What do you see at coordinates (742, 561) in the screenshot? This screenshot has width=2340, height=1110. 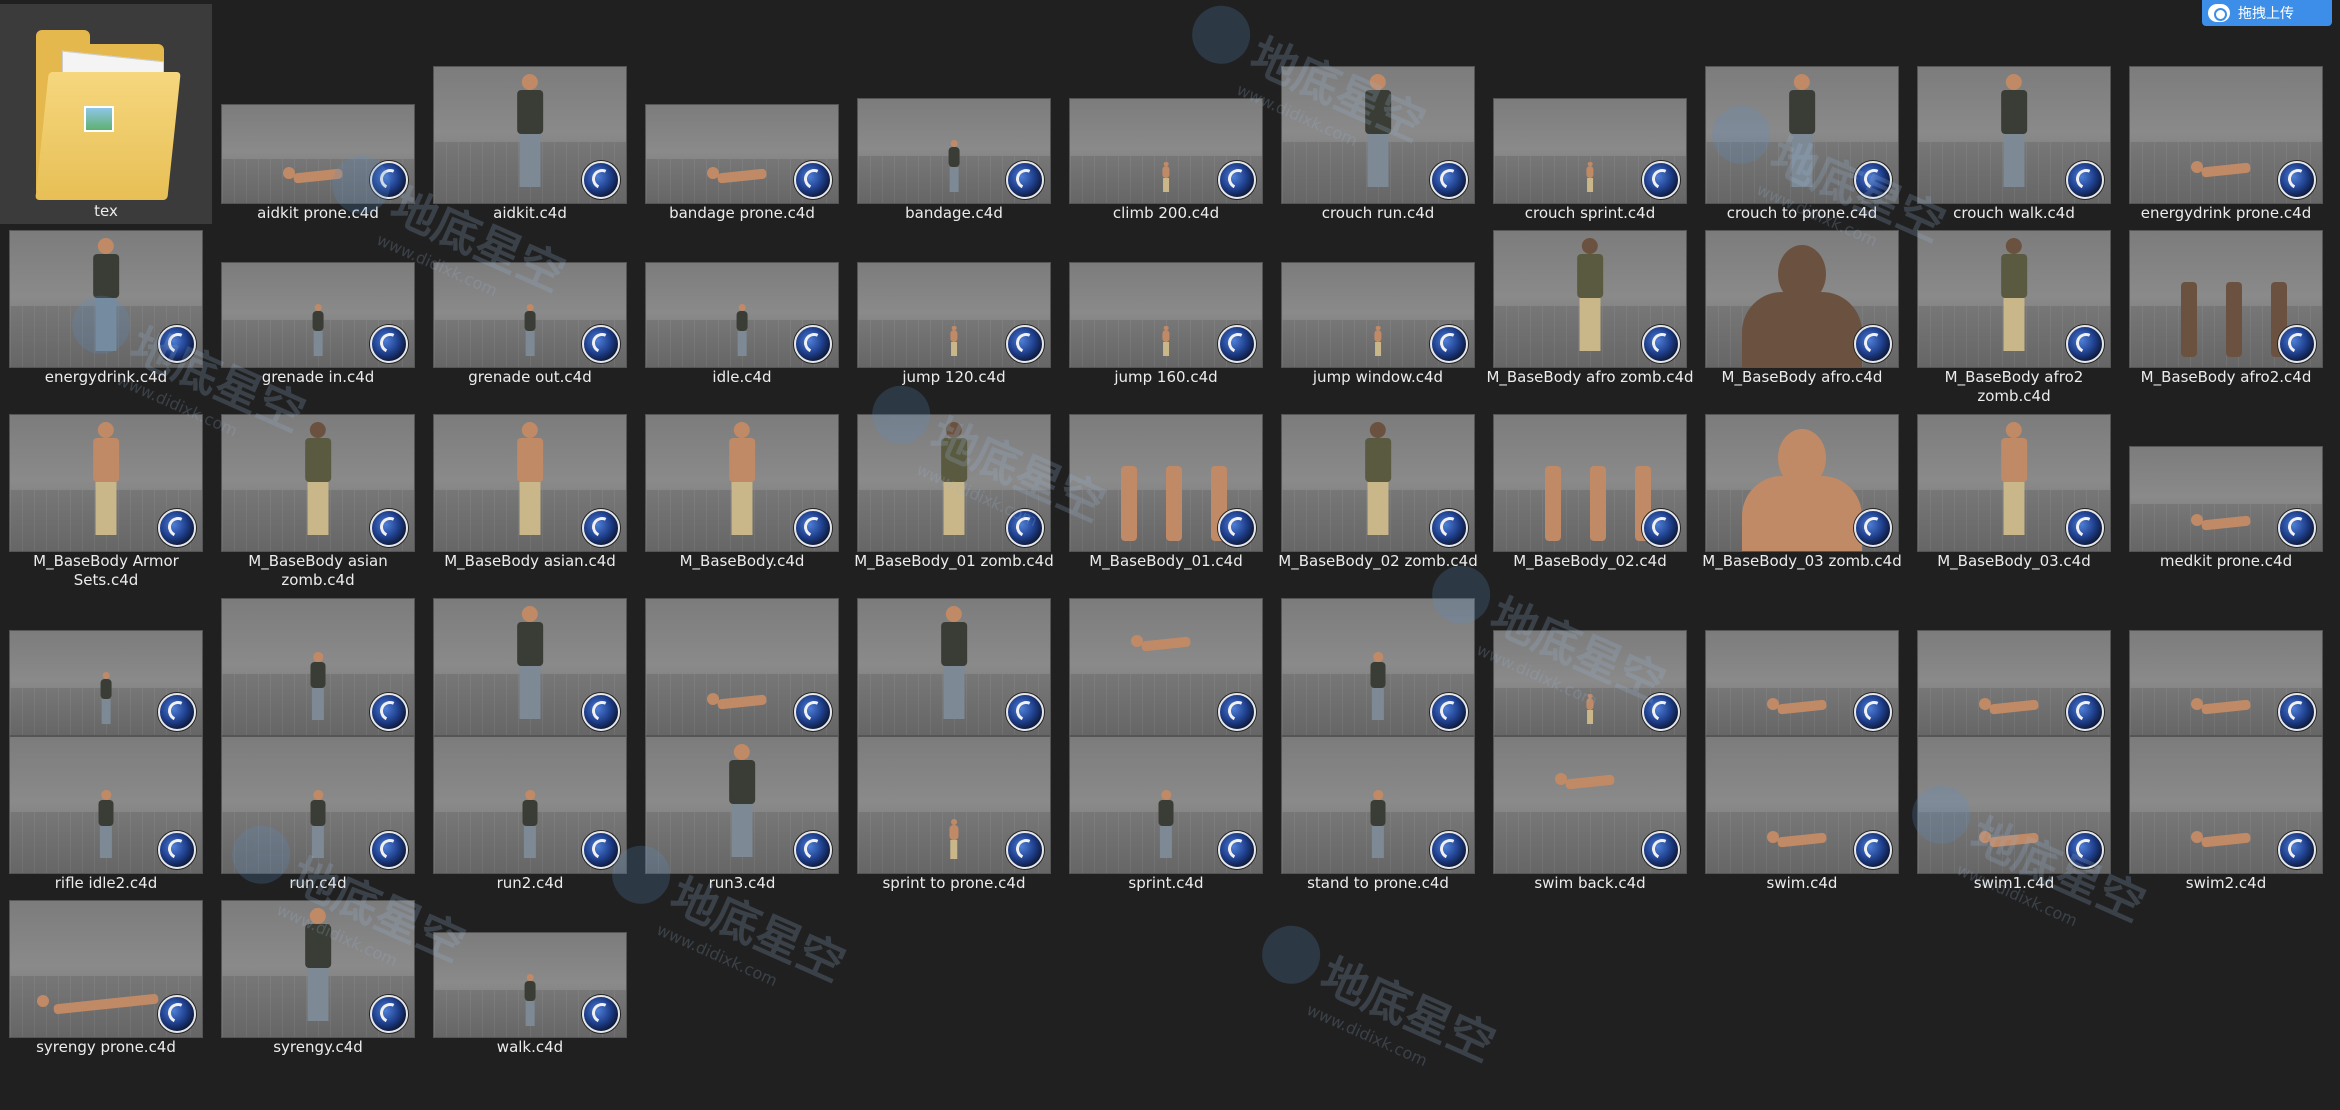 I see `file-label: M_BaseBody.c4d` at bounding box center [742, 561].